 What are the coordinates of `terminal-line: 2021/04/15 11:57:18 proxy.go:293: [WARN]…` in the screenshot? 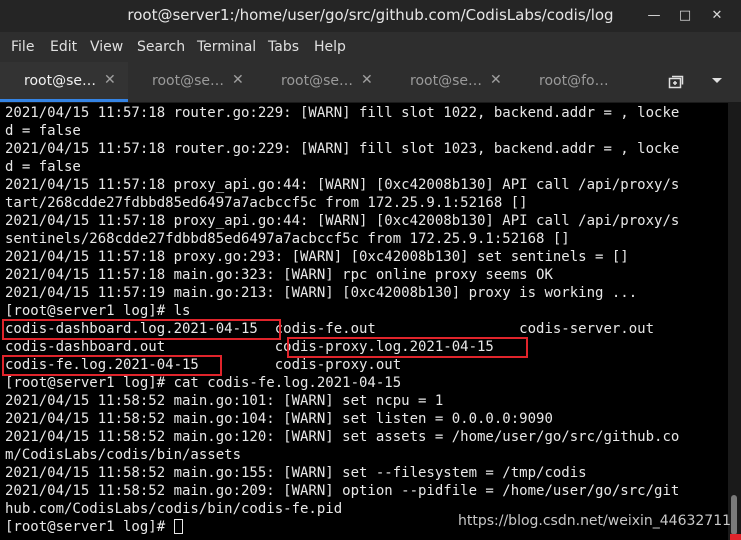 It's located at (317, 257).